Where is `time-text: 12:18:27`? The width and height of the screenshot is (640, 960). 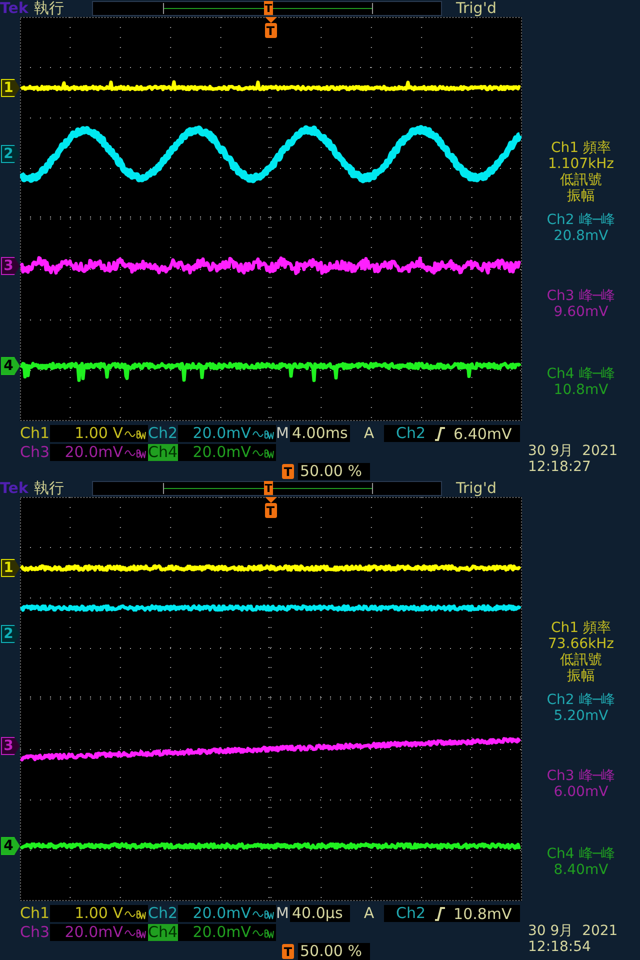 time-text: 12:18:27 is located at coordinates (560, 467).